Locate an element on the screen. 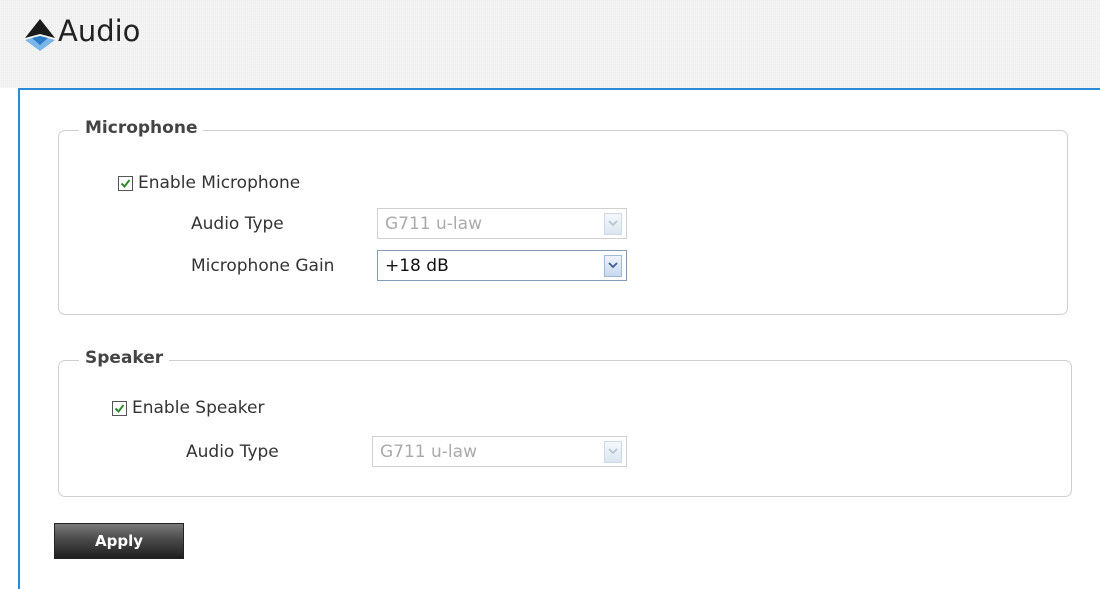  mic-audio-type-select: G711 u-law is located at coordinates (502, 223).